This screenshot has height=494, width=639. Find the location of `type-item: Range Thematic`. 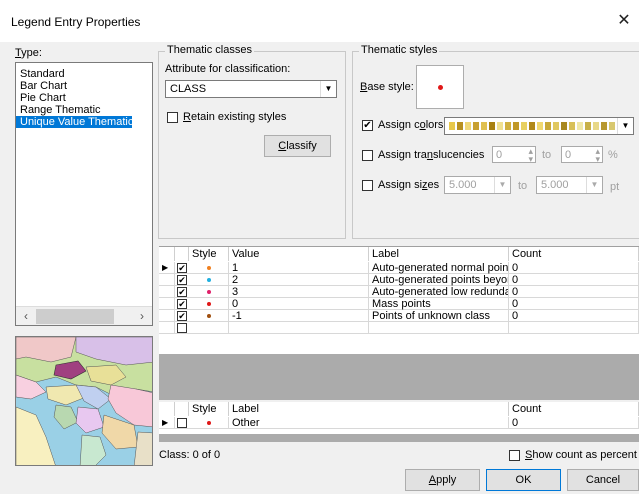

type-item: Range Thematic is located at coordinates (84, 110).